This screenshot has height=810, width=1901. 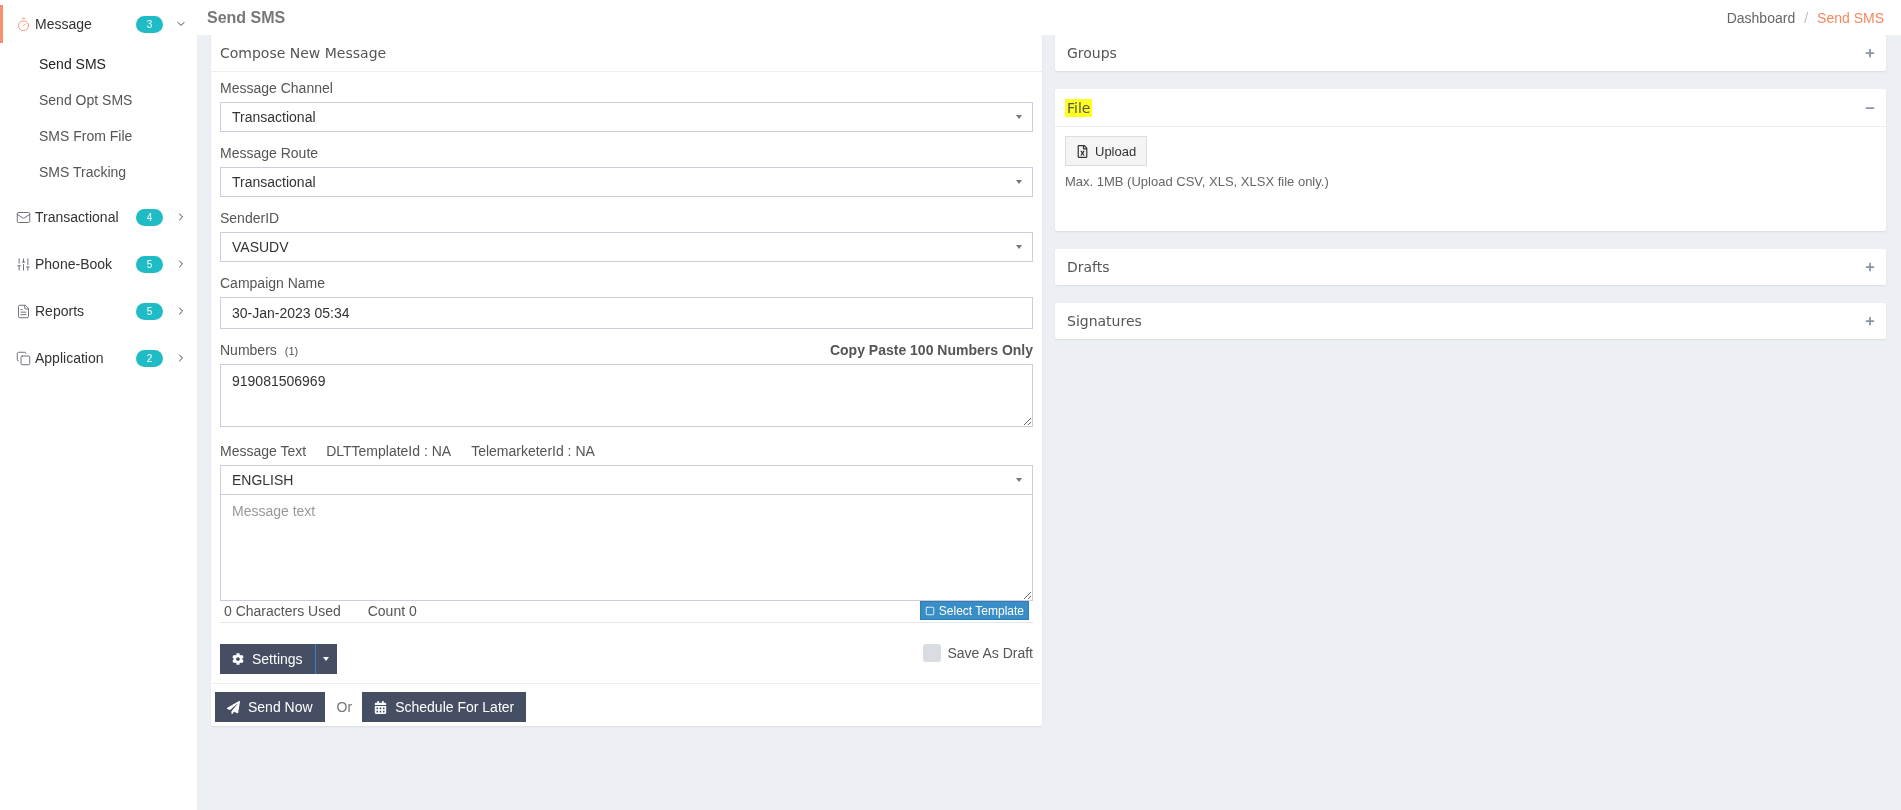 What do you see at coordinates (263, 451) in the screenshot?
I see `field-label: Message Text` at bounding box center [263, 451].